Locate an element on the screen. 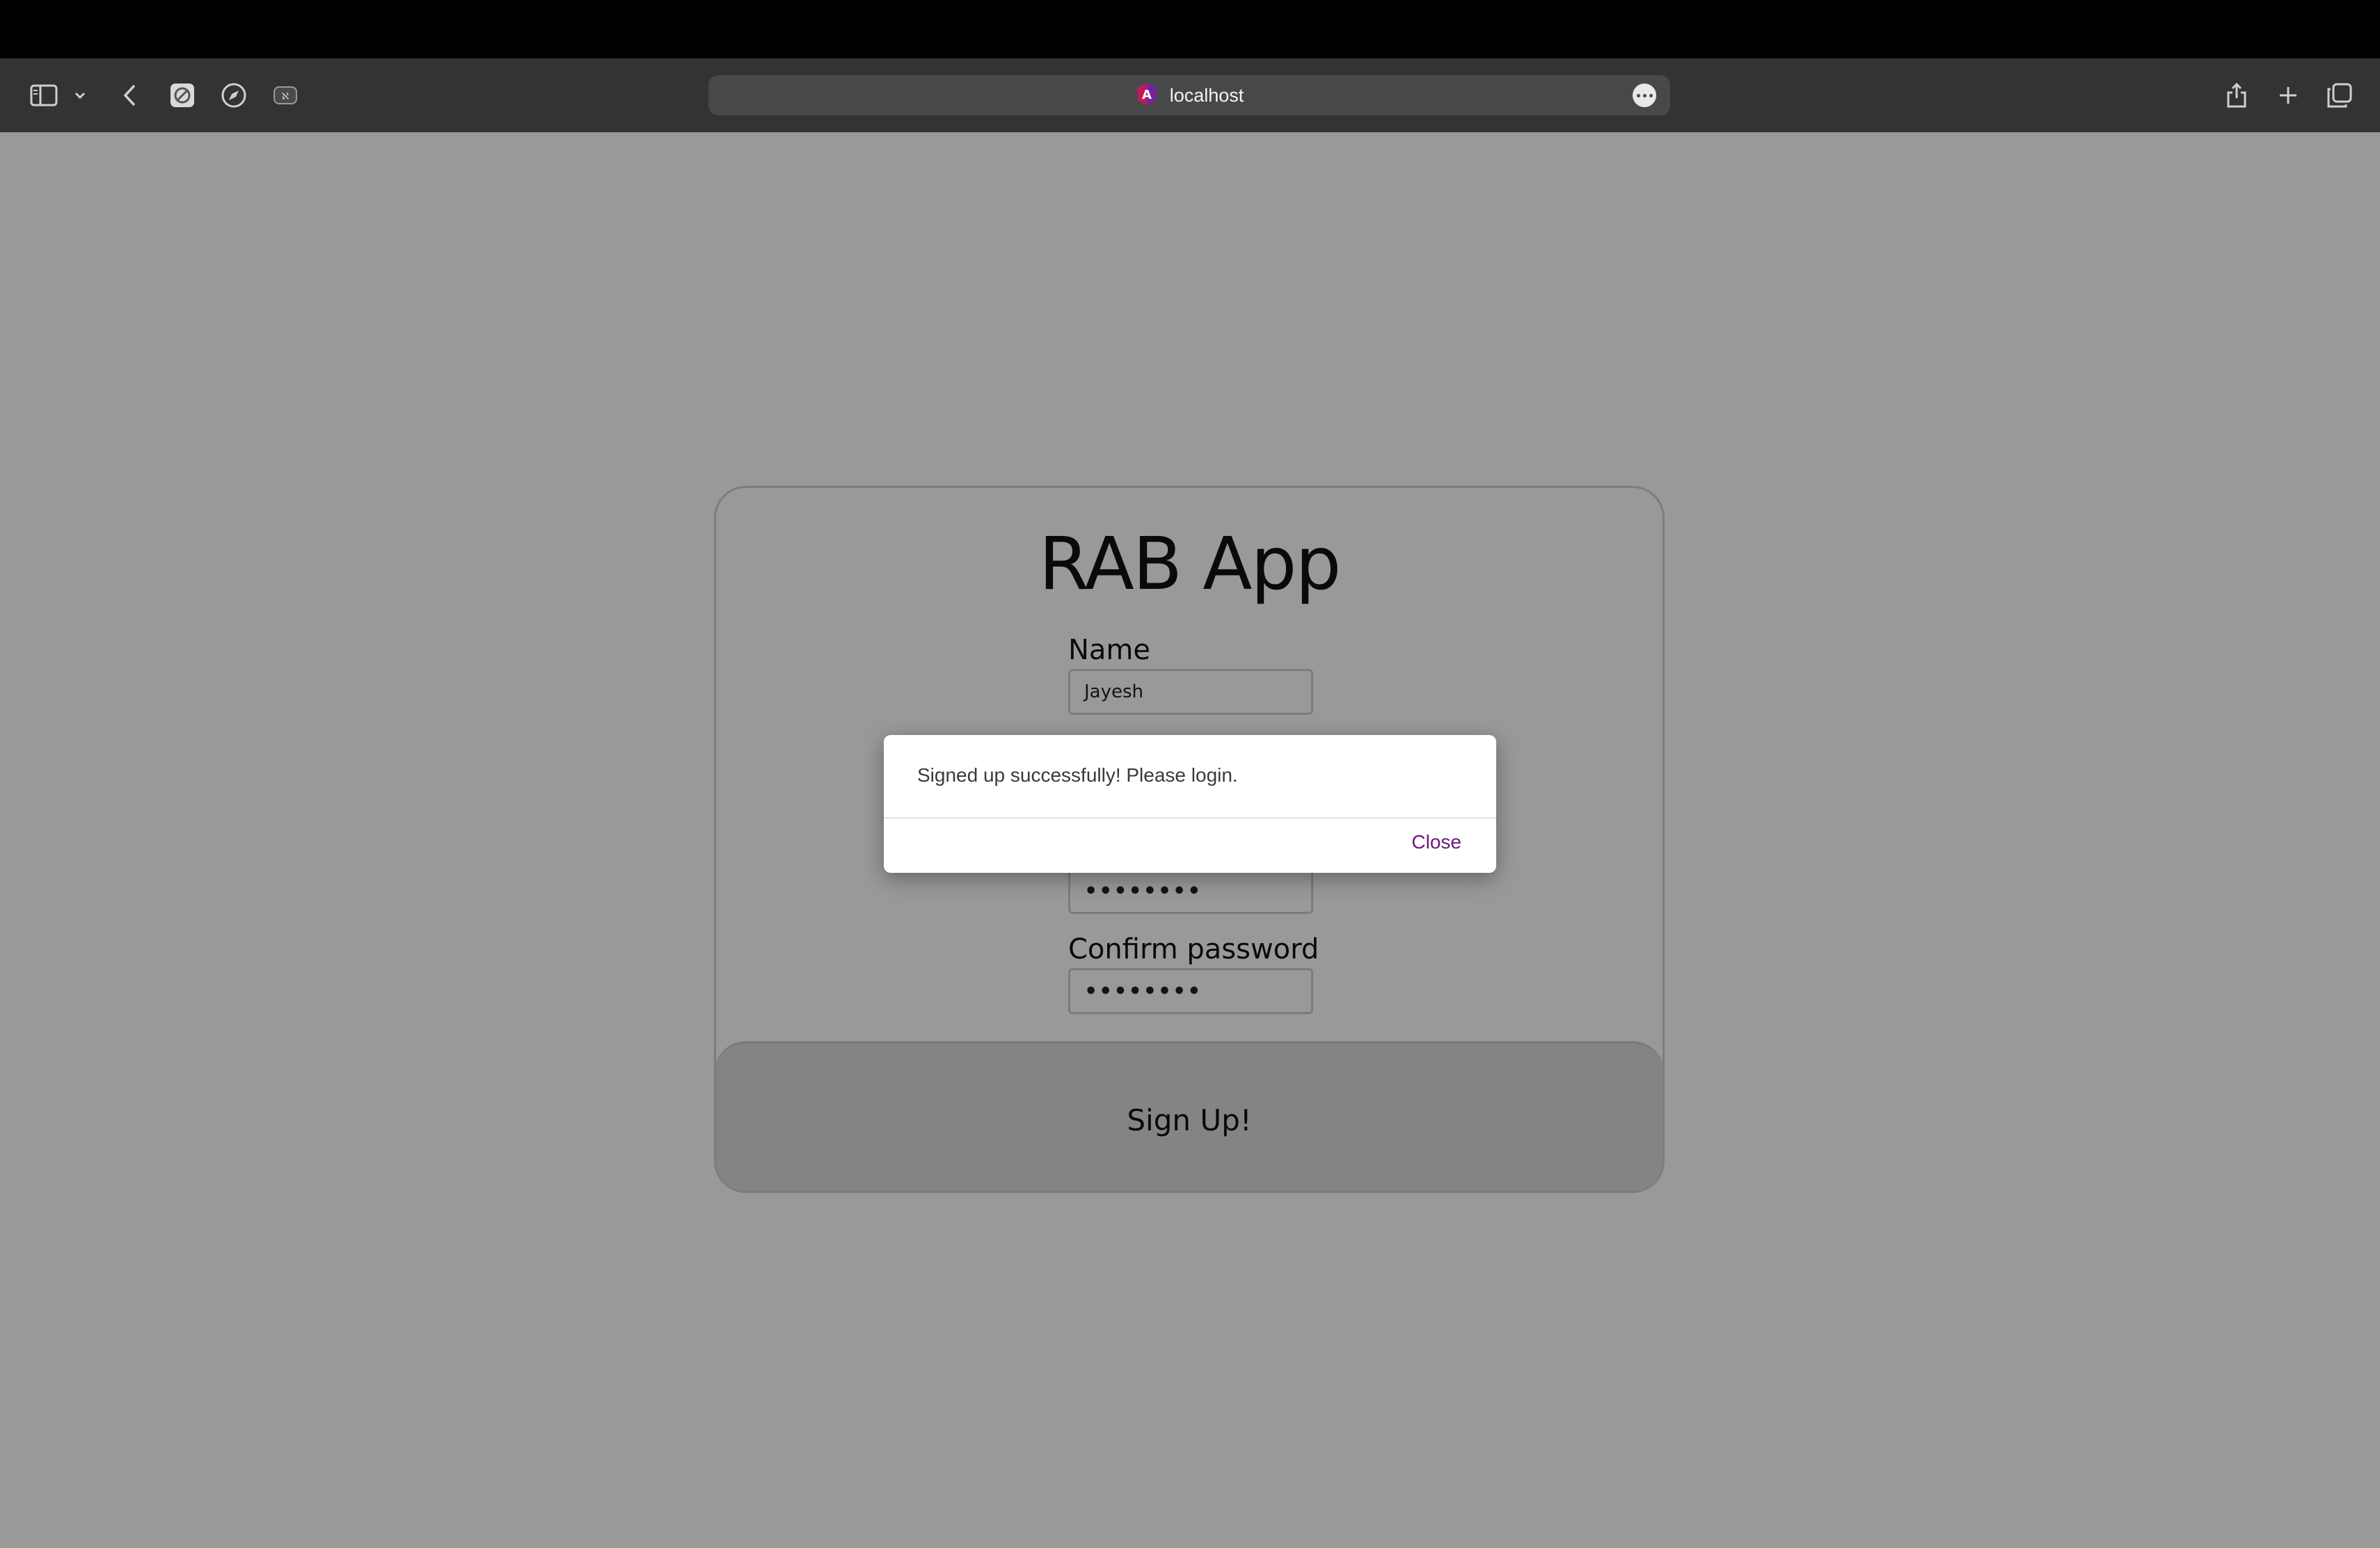  dialog-message: Signed up successfully! Please login. is located at coordinates (1077, 775).